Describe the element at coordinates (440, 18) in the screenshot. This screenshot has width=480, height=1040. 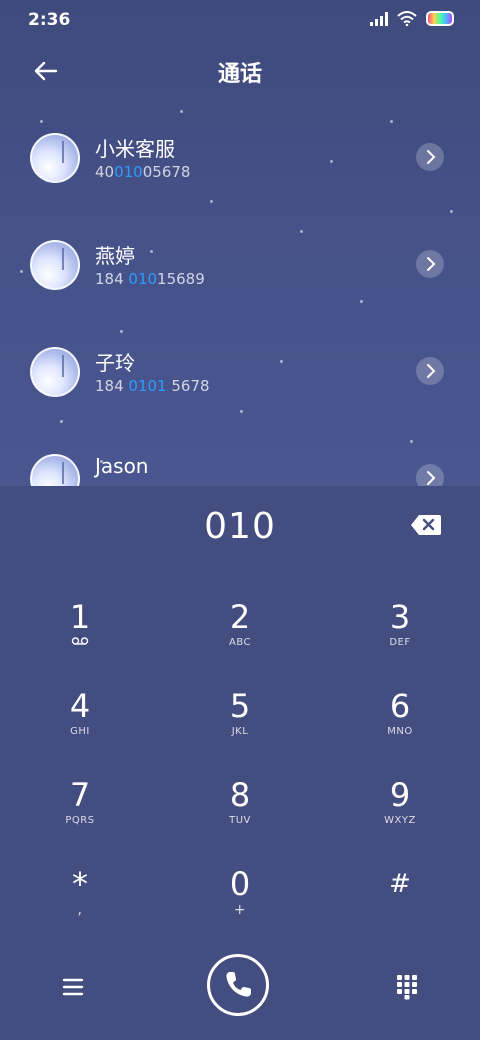
I see `battery-icon` at that location.